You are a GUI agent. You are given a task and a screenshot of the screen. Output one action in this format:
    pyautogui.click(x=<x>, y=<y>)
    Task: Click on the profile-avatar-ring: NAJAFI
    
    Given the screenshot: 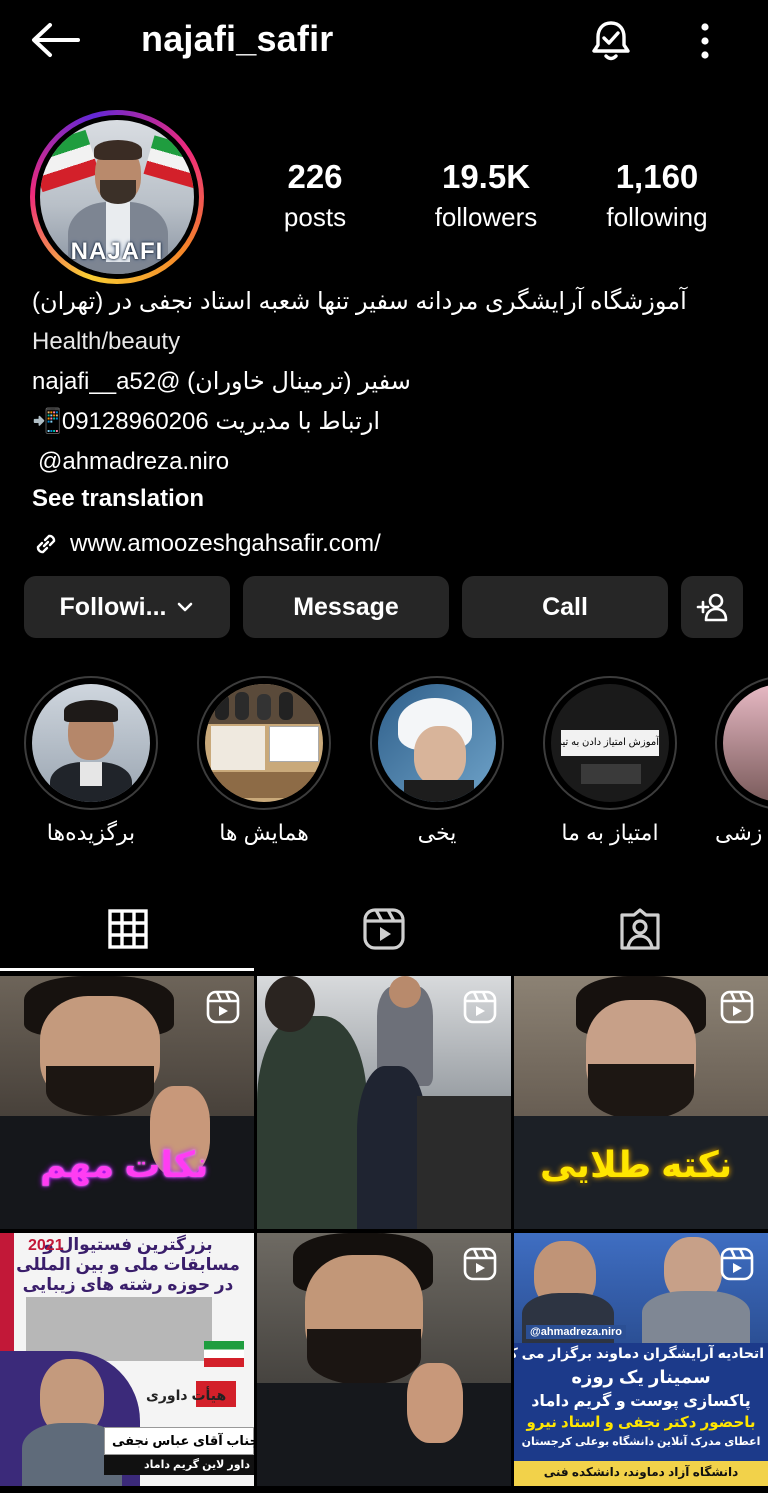 What is the action you would take?
    pyautogui.click(x=117, y=197)
    